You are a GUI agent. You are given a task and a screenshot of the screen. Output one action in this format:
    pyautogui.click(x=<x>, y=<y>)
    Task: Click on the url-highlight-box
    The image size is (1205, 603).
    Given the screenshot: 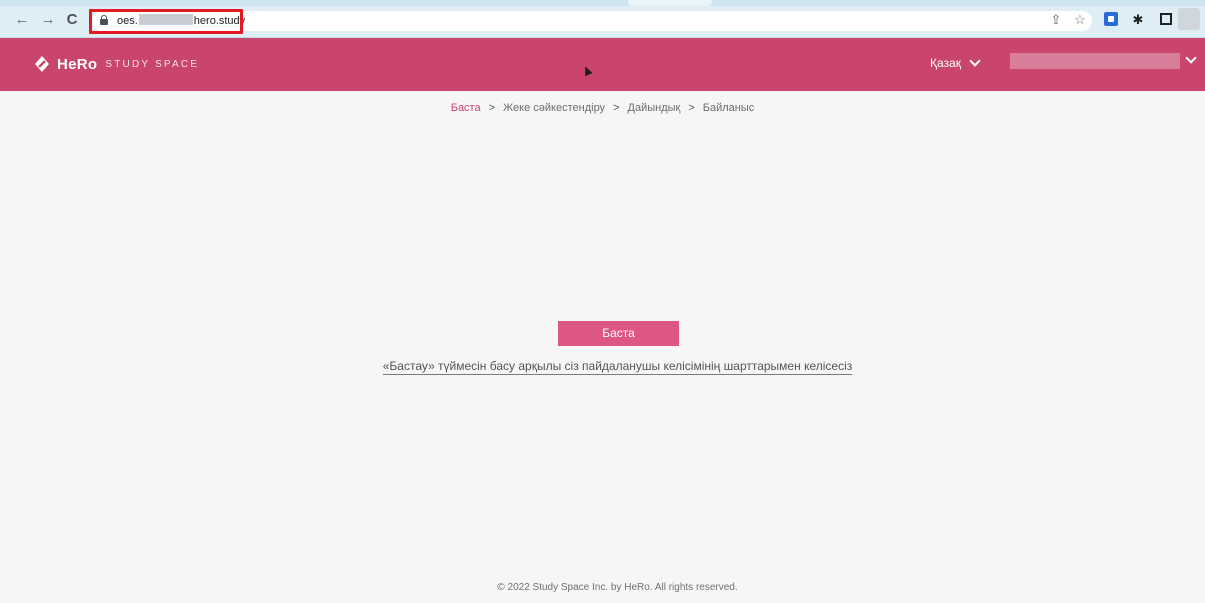 What is the action you would take?
    pyautogui.click(x=166, y=21)
    